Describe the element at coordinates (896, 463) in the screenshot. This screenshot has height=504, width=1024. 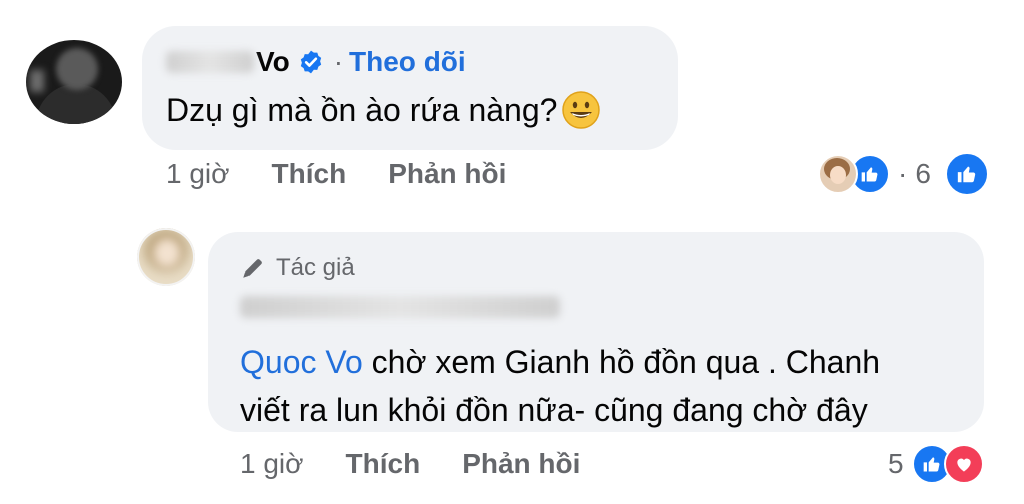
I see `reply-reaction-count: 5` at that location.